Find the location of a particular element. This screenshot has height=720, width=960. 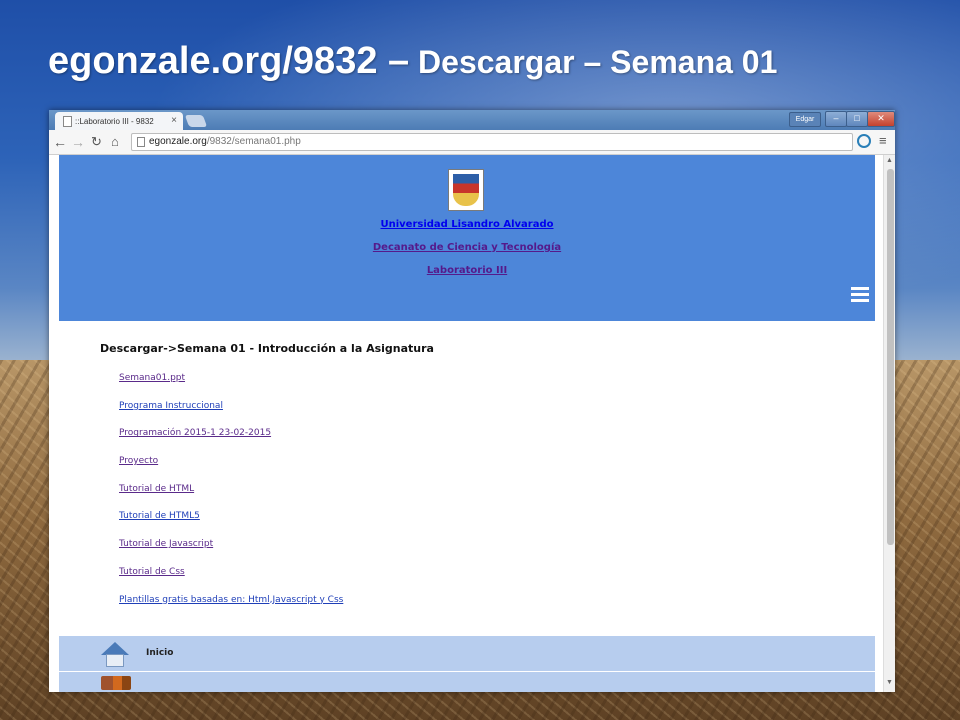

header-link-laboratorio: Laboratorio III is located at coordinates (467, 270).